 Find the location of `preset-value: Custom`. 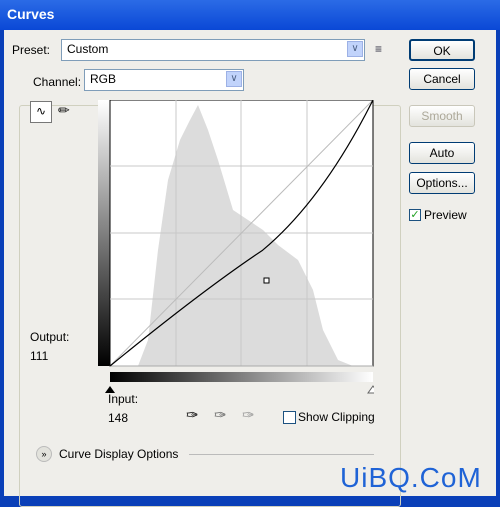

preset-value: Custom is located at coordinates (88, 49).